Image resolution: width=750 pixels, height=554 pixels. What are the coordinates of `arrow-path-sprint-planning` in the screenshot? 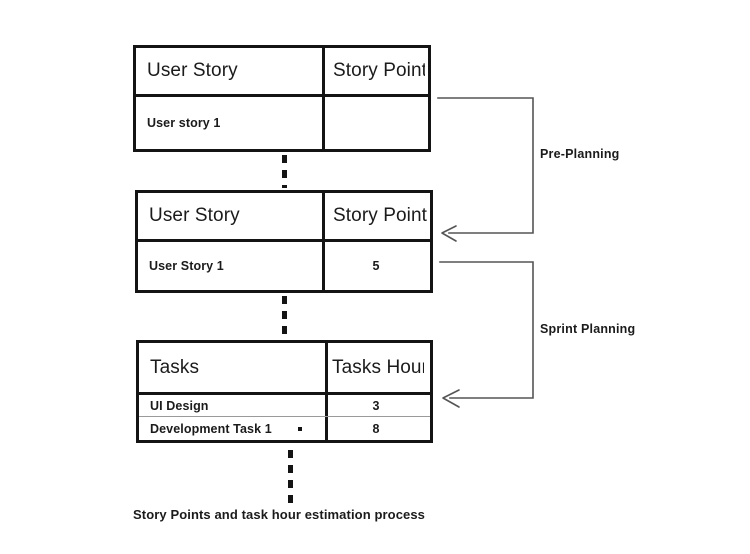 It's located at (486, 330).